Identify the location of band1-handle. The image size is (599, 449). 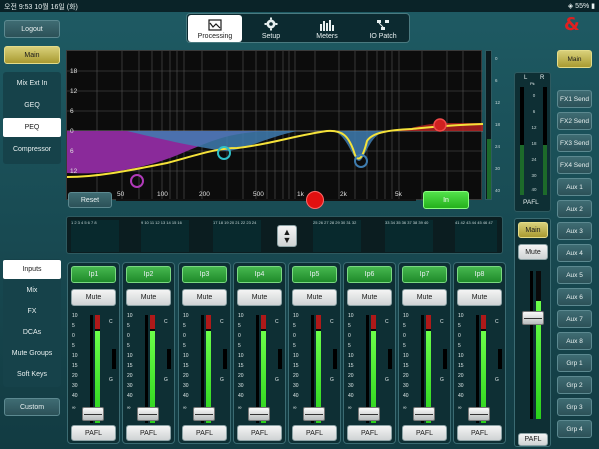
(137, 181).